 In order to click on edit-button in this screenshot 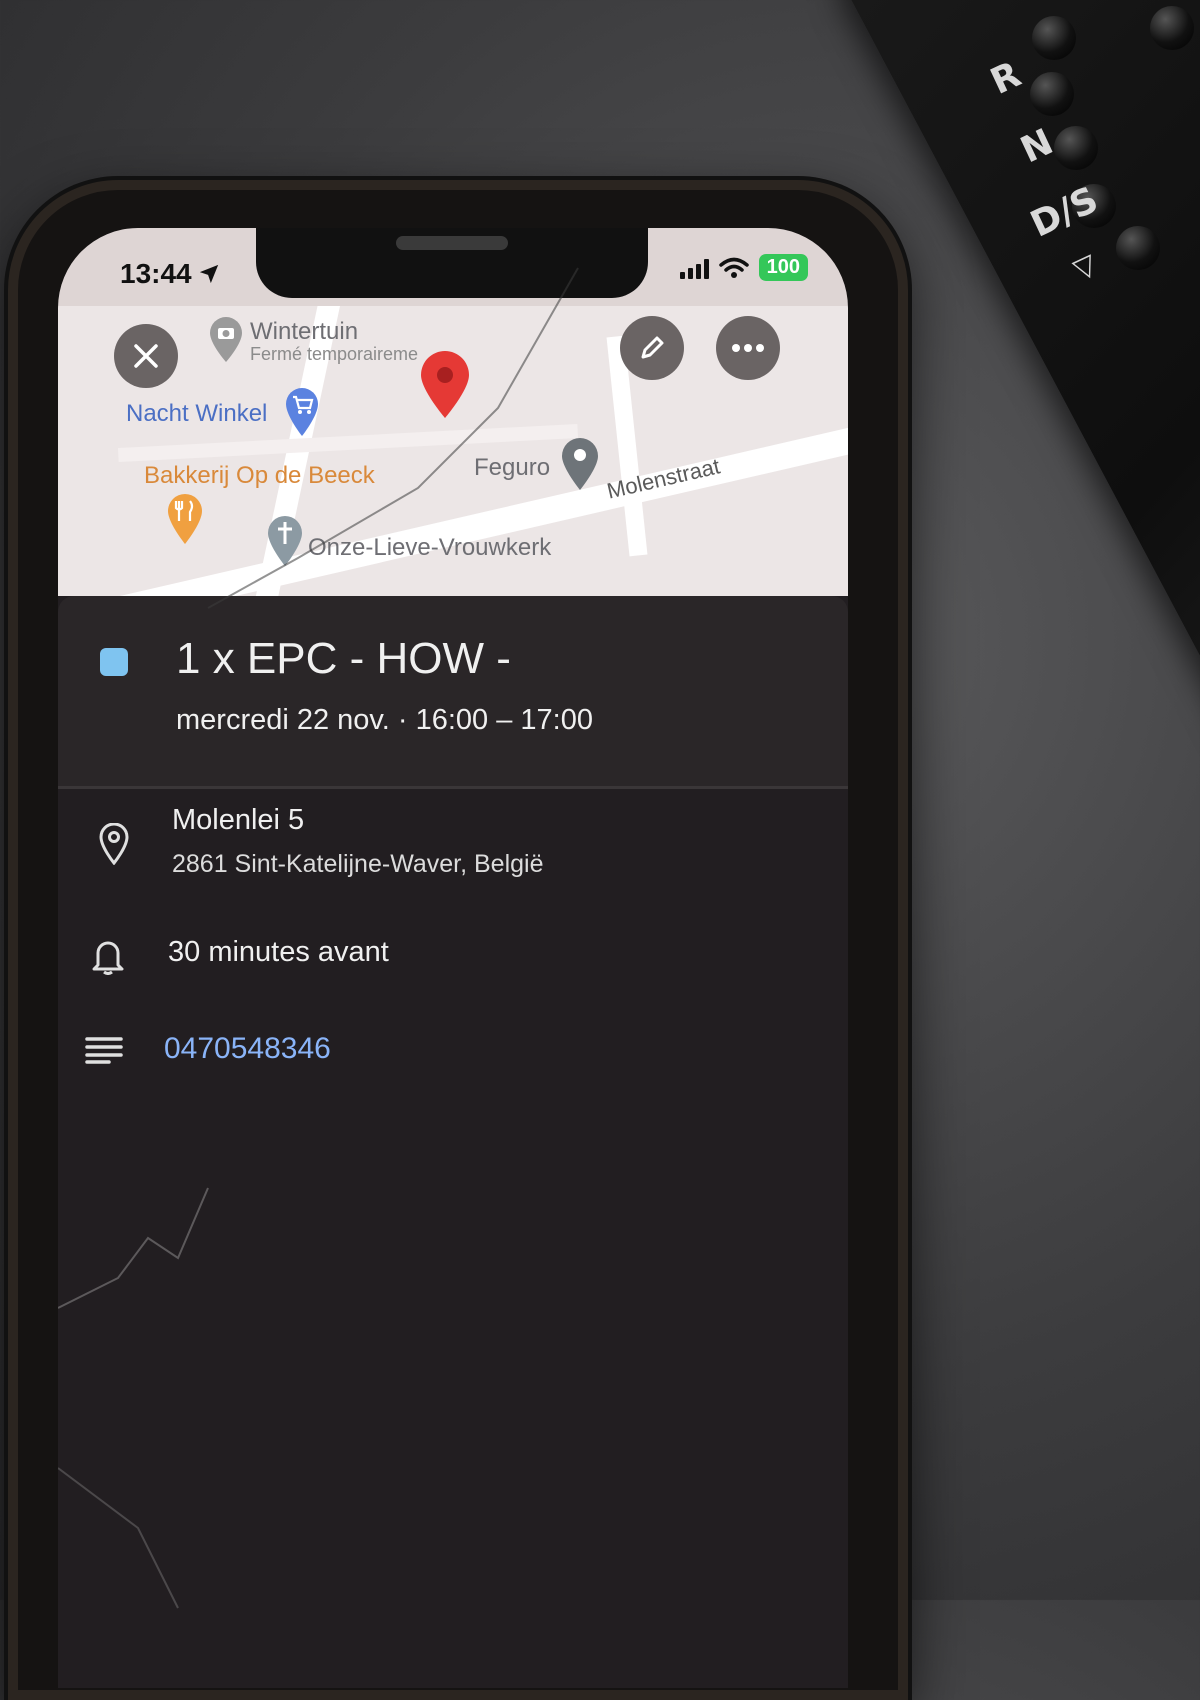, I will do `click(652, 348)`.